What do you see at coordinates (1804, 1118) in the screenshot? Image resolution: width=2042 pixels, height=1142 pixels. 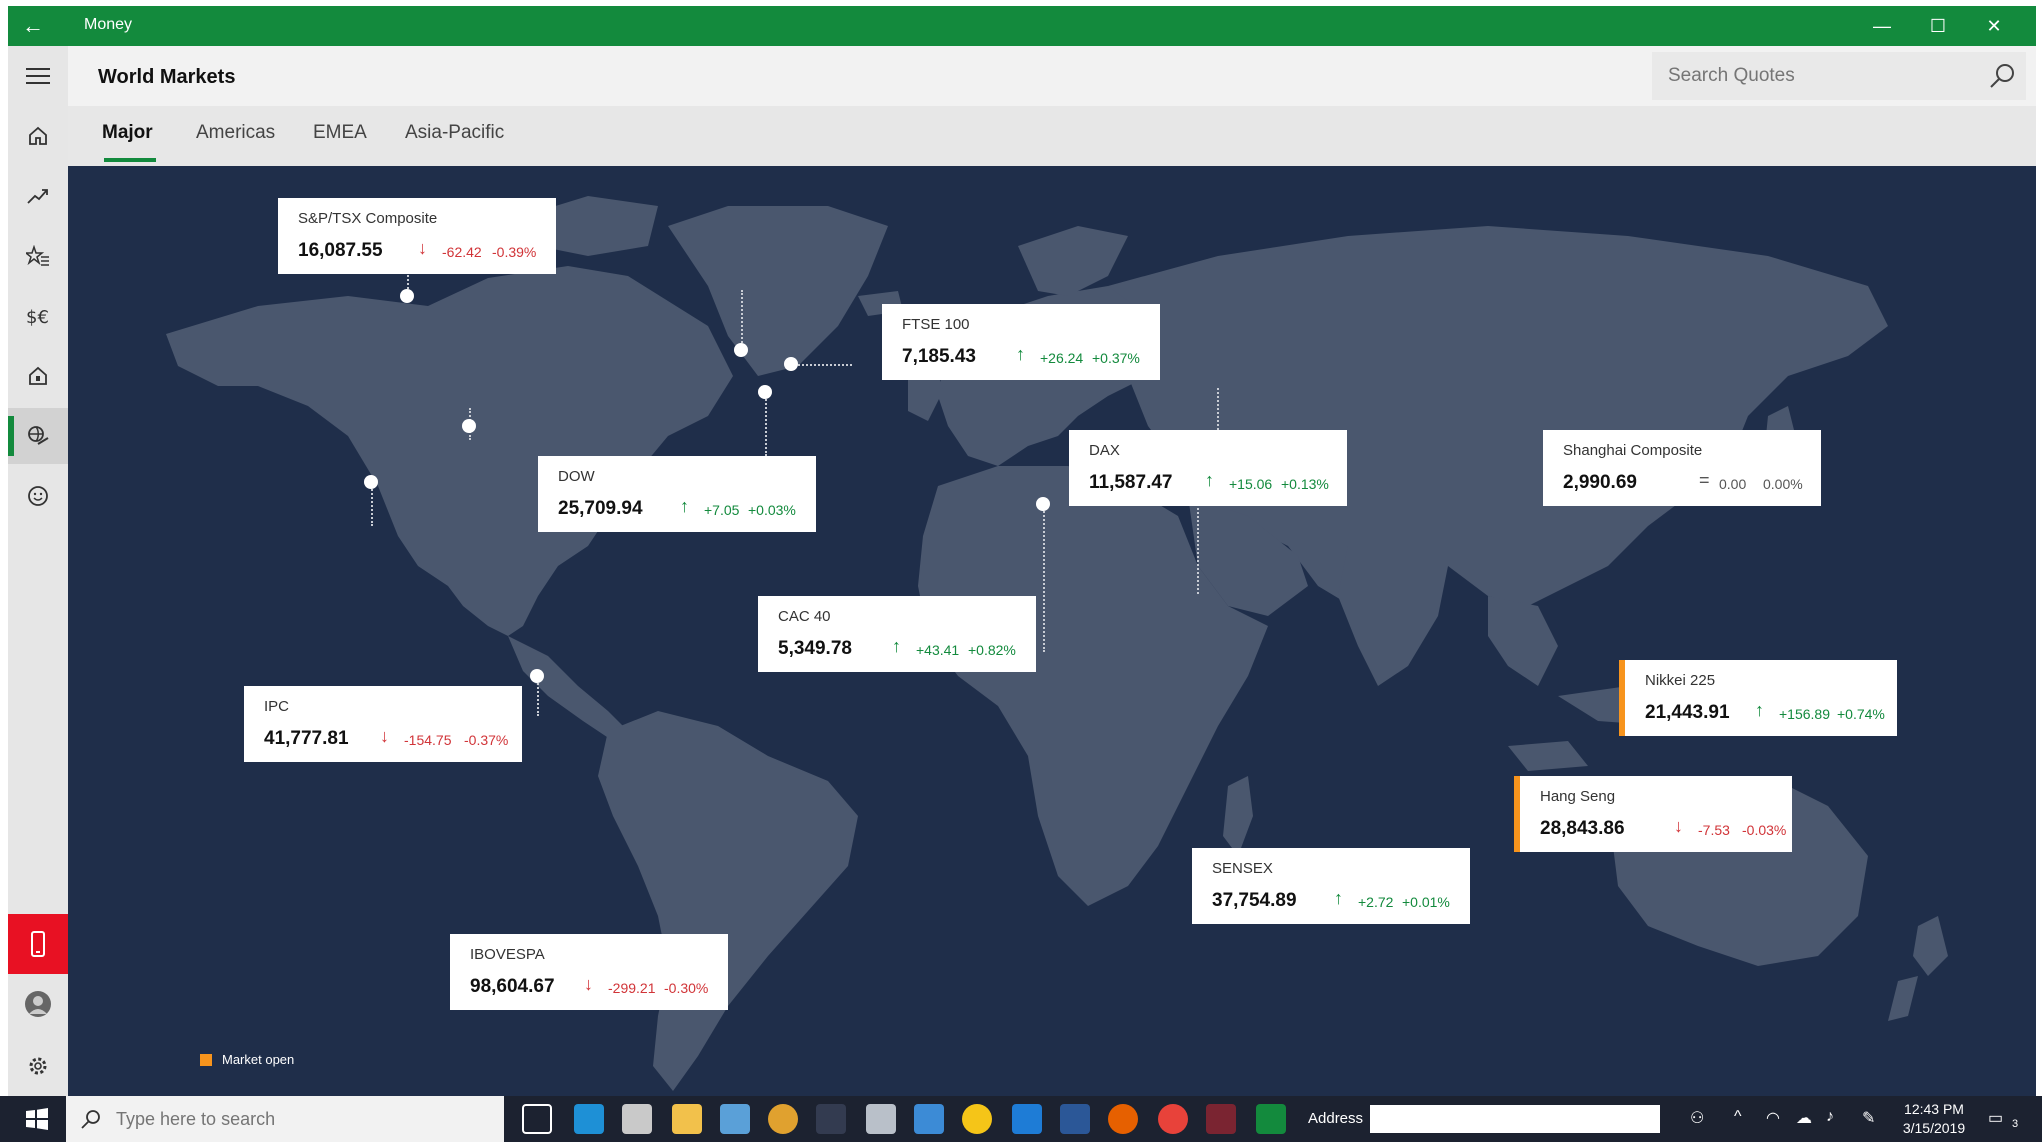 I see `cloud-icon: ☁` at bounding box center [1804, 1118].